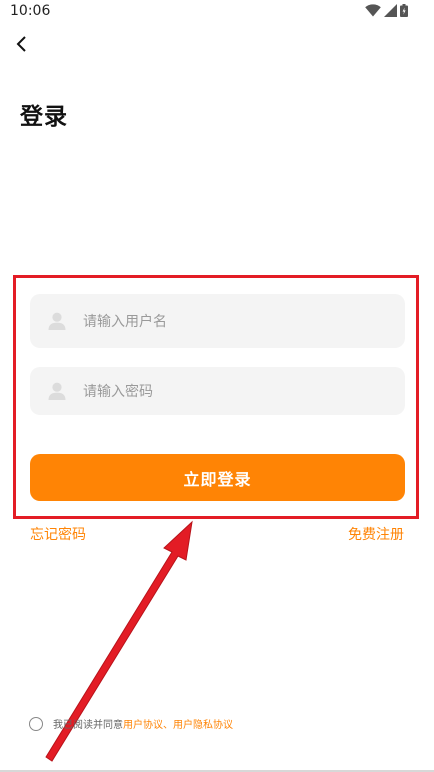  I want to click on status-icons, so click(386, 11).